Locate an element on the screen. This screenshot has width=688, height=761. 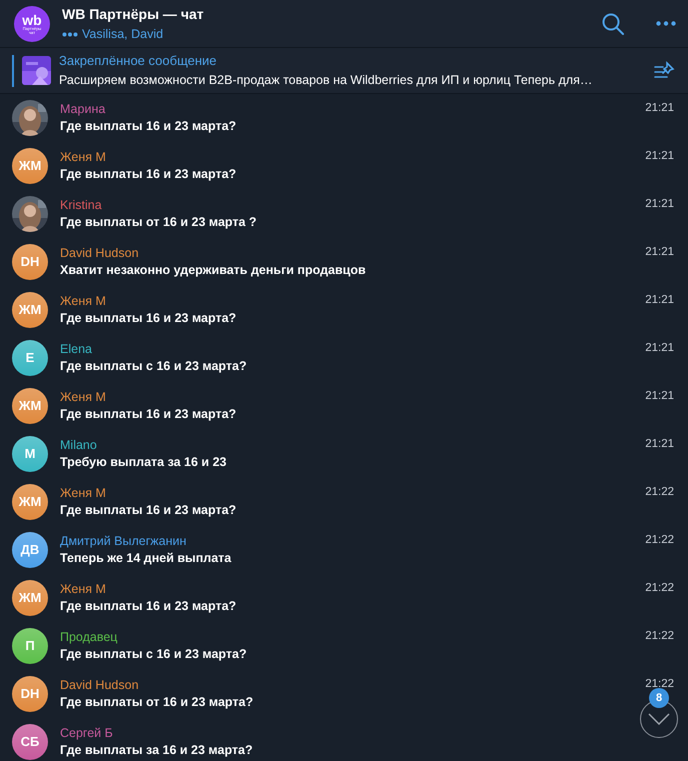
pin-indicator is located at coordinates (13, 70).